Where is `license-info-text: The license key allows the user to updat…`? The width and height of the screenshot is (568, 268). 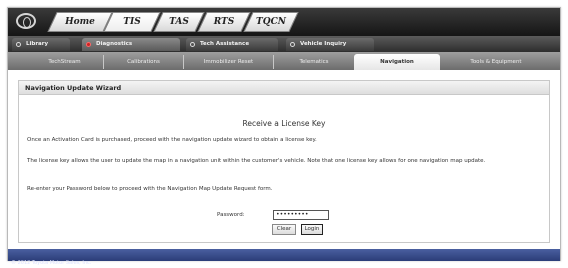
license-info-text: The license key allows the user to updat… is located at coordinates (256, 161).